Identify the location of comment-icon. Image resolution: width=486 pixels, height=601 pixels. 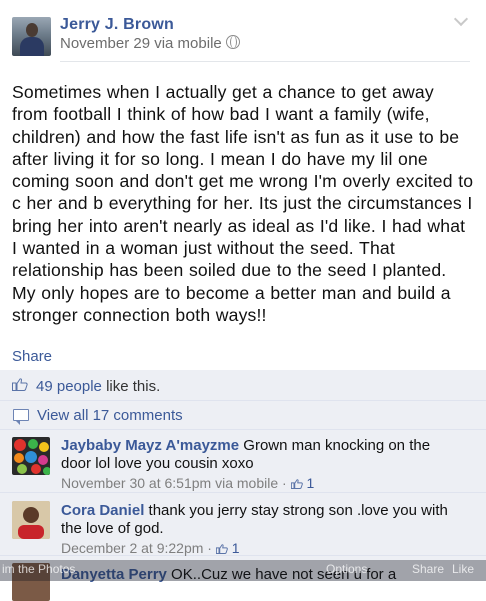
(21, 417).